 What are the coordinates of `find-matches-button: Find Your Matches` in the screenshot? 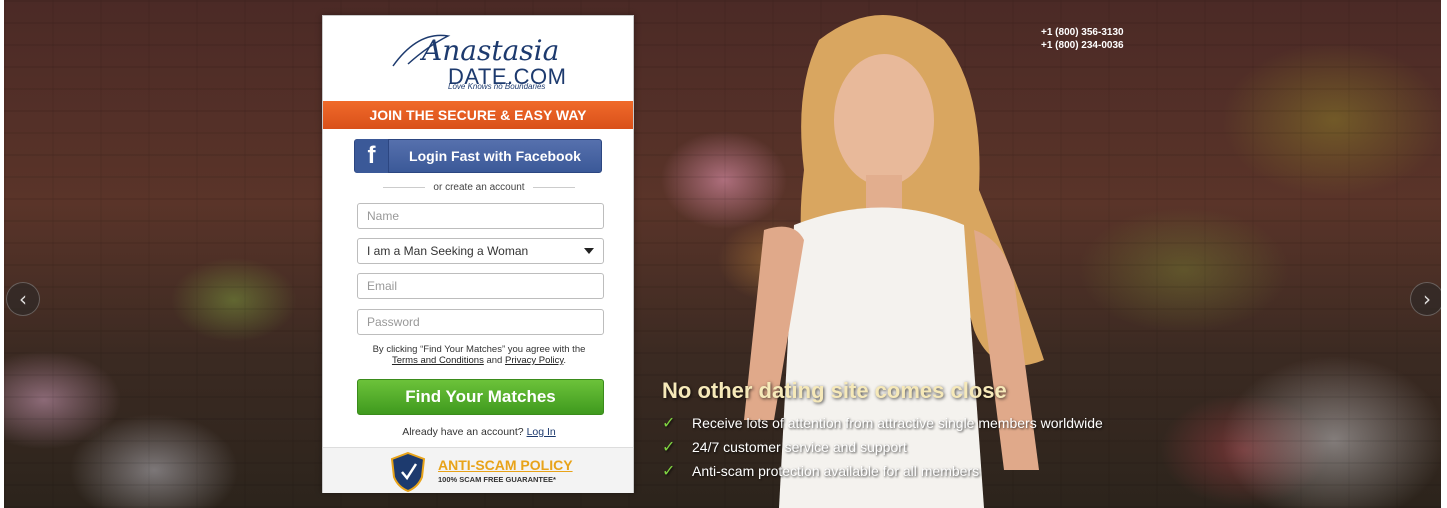 It's located at (480, 397).